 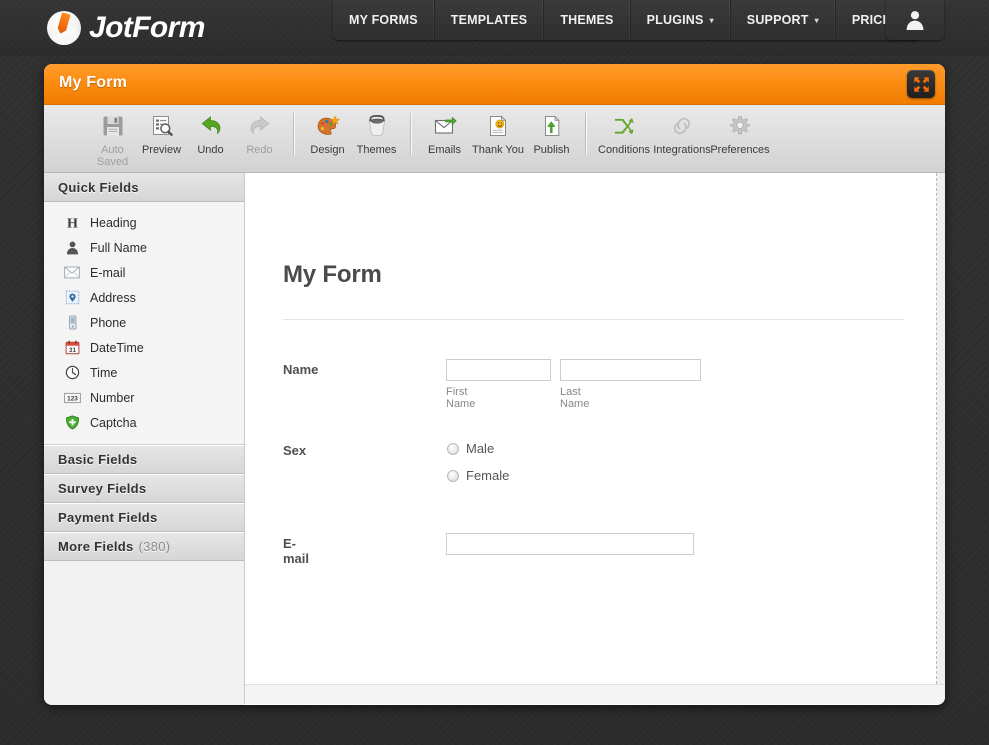 I want to click on quick-field-label: Full Name, so click(x=118, y=247).